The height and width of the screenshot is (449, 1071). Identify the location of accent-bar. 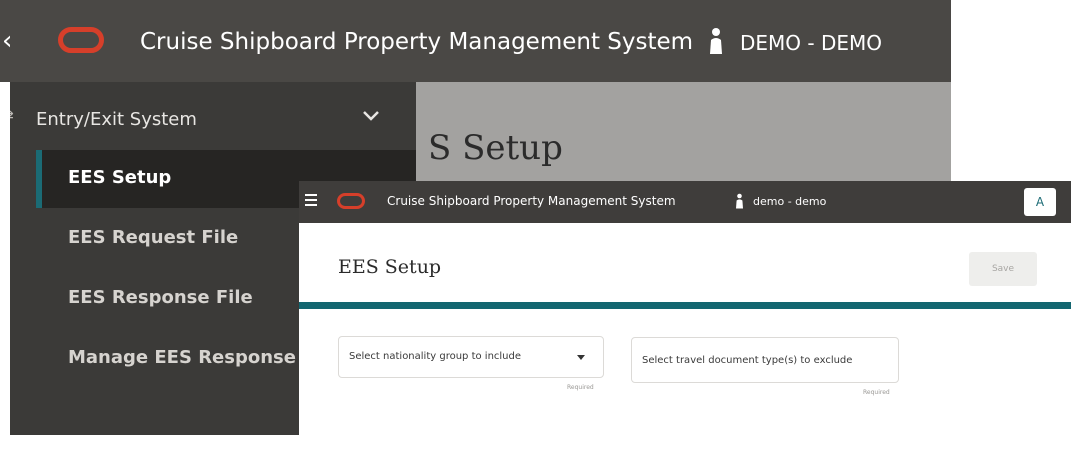
(685, 305).